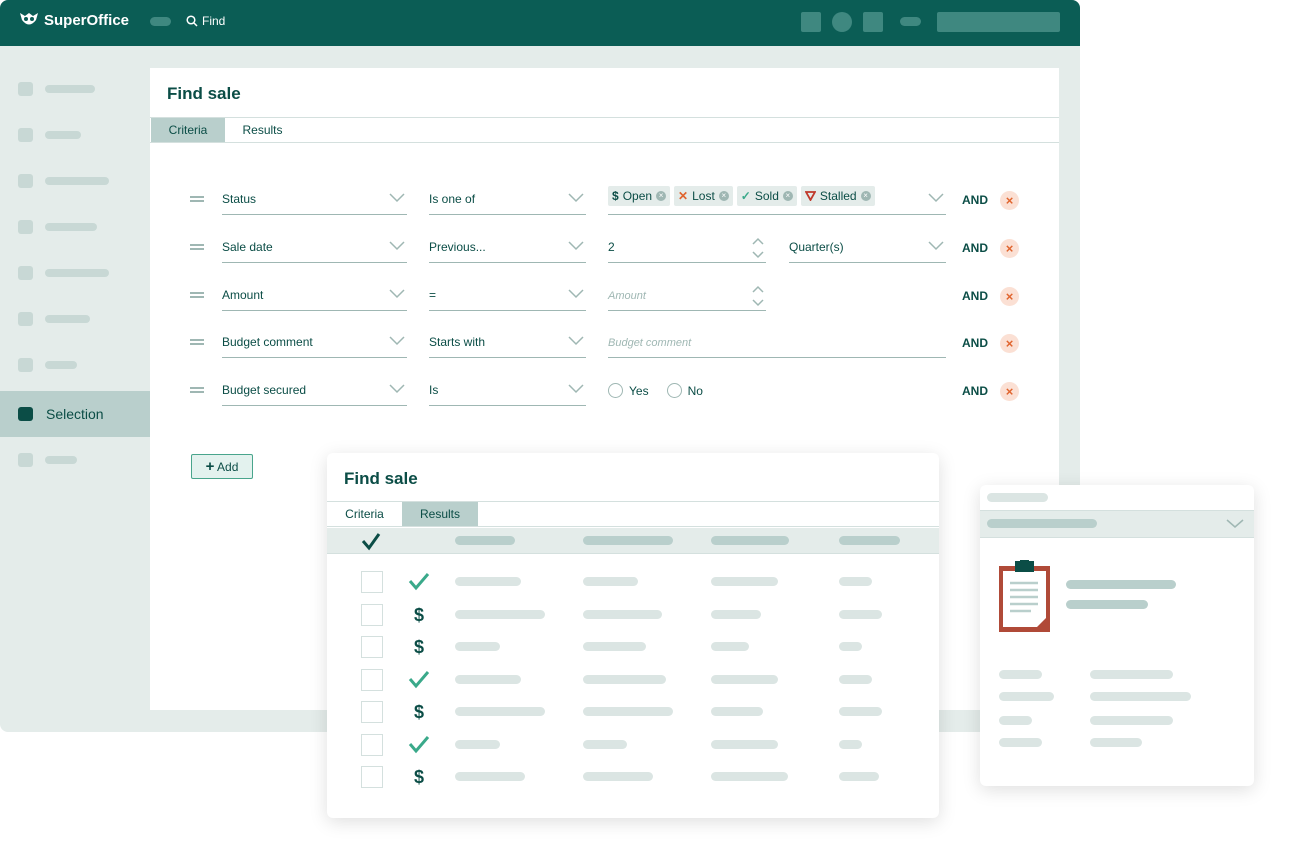  Describe the element at coordinates (205, 21) in the screenshot. I see `find-button: Find` at that location.